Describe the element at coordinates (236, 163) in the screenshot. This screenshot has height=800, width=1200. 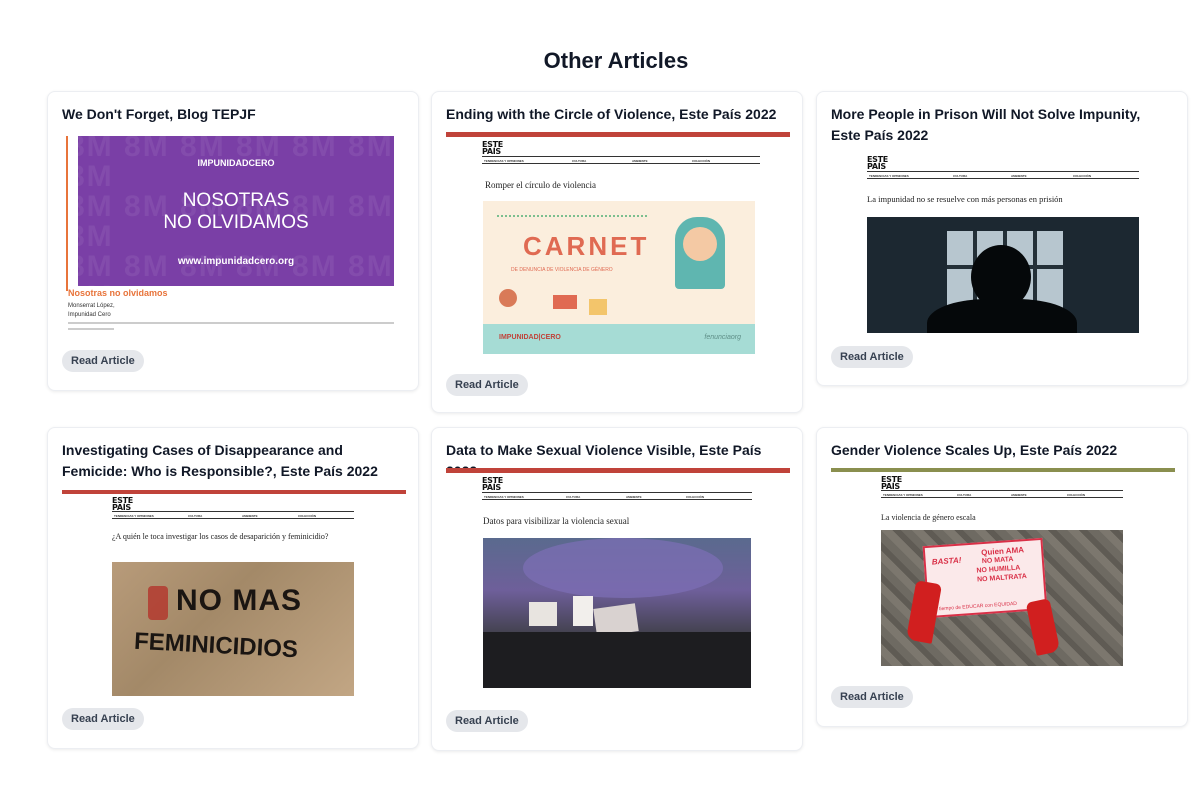
I see `brand-logo: IMPUNIDADCERO` at that location.